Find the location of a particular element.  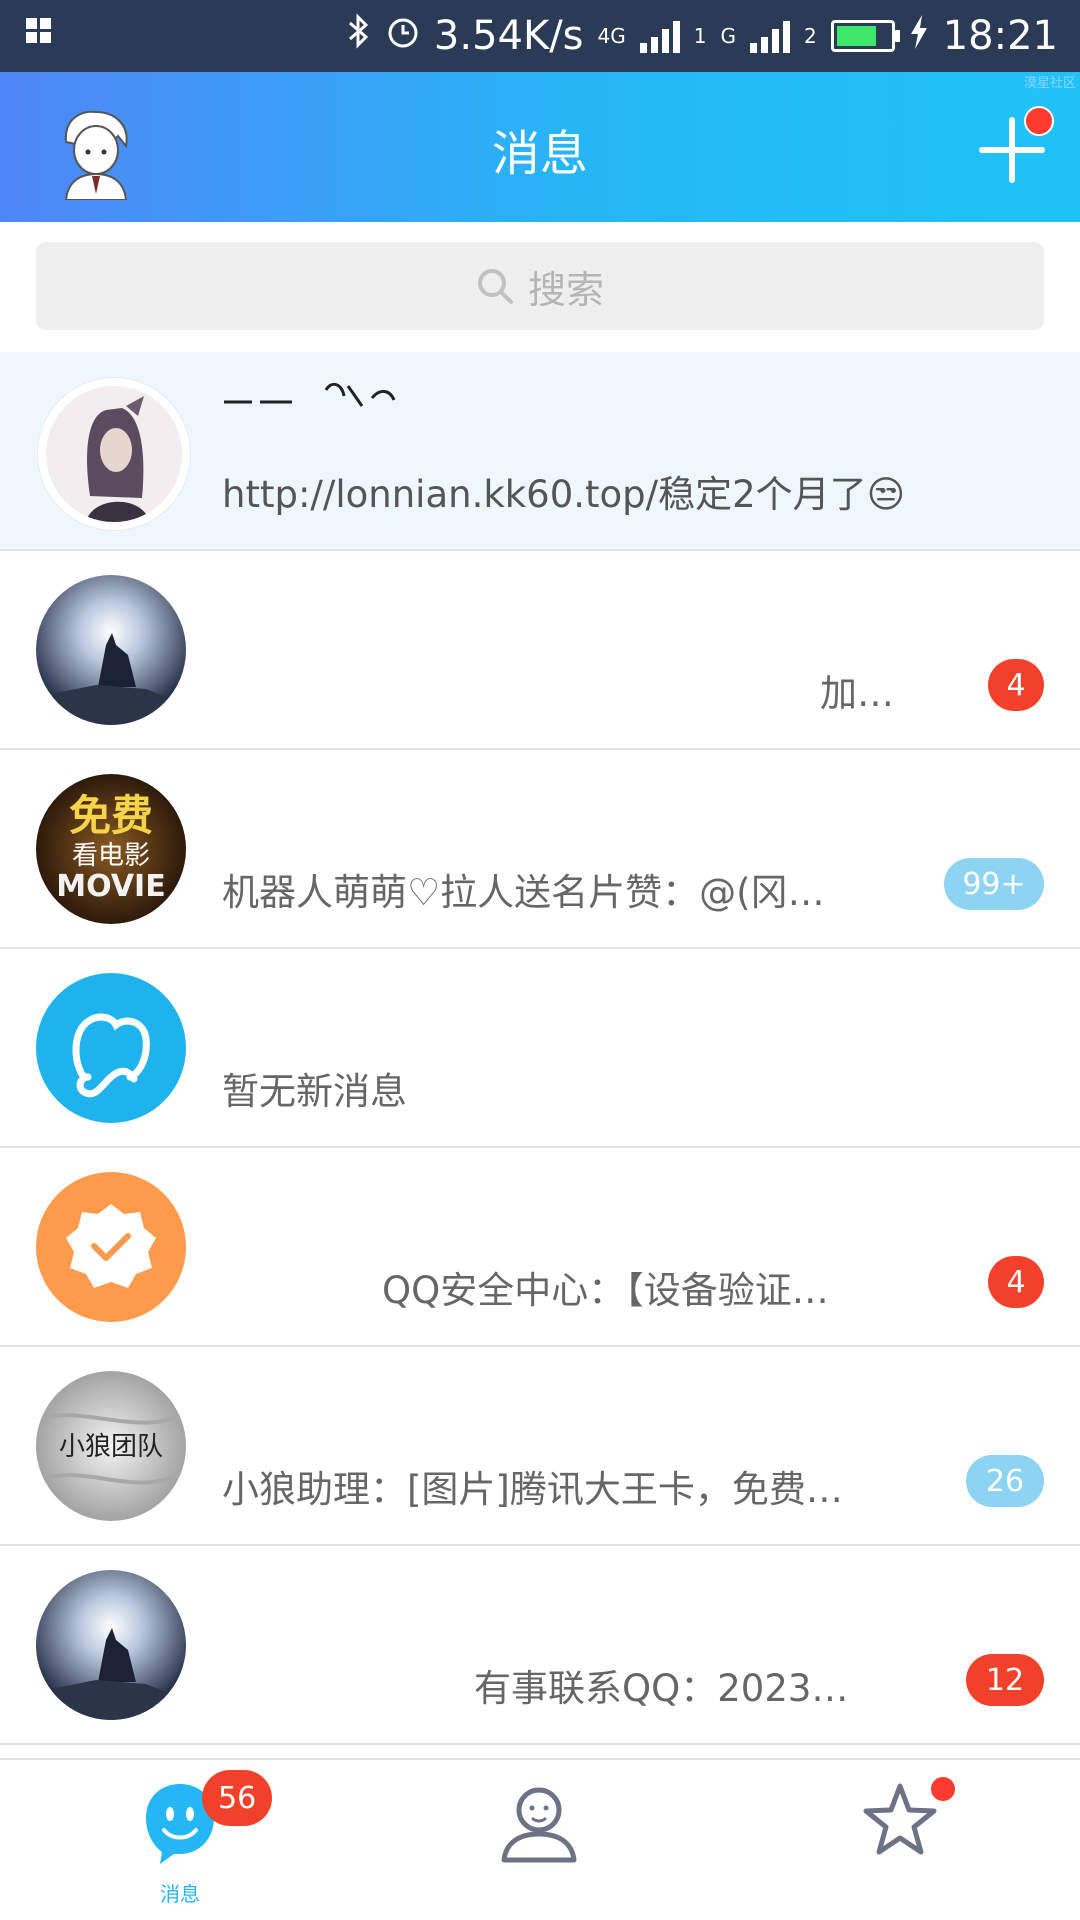

sim-2-type: G is located at coordinates (728, 36).